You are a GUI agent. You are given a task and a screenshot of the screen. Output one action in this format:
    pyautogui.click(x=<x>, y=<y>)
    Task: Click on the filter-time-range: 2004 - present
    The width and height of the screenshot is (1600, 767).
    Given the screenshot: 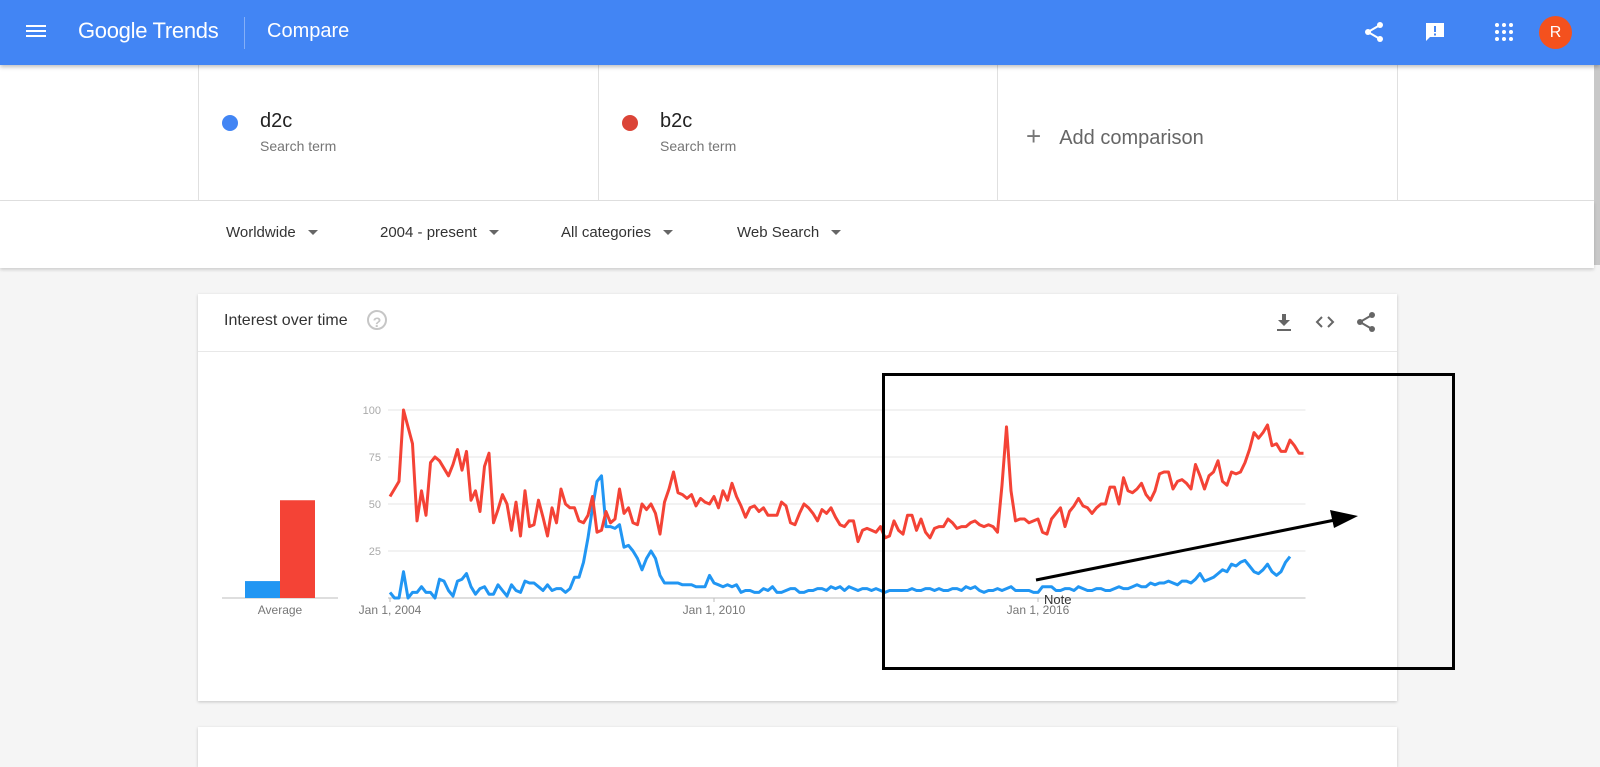 What is the action you would take?
    pyautogui.click(x=439, y=232)
    